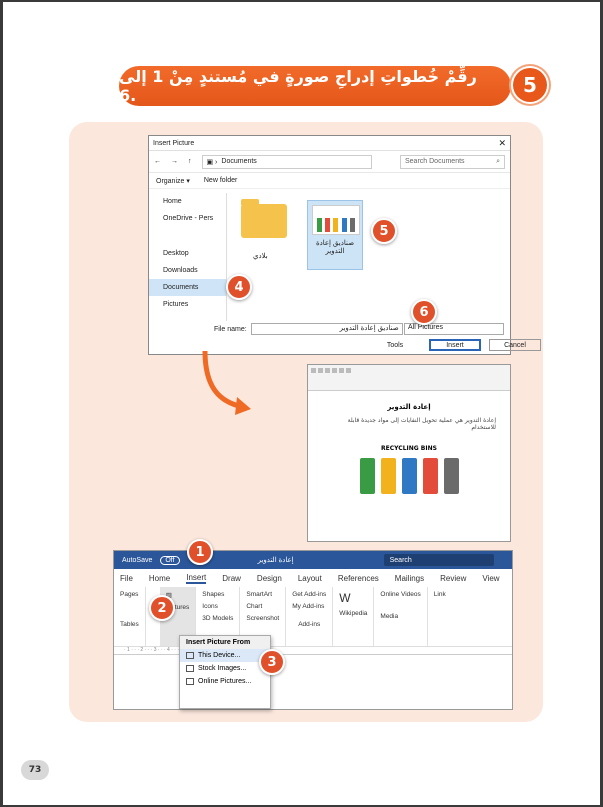  What do you see at coordinates (230, 329) in the screenshot?
I see `file-name-label: File name:` at bounding box center [230, 329].